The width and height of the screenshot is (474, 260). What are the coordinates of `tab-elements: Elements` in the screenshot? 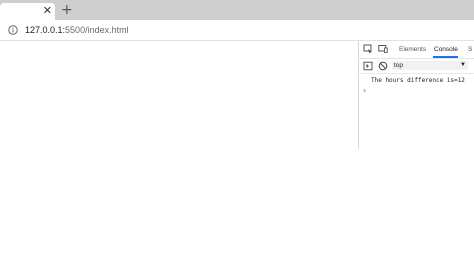 It's located at (412, 49).